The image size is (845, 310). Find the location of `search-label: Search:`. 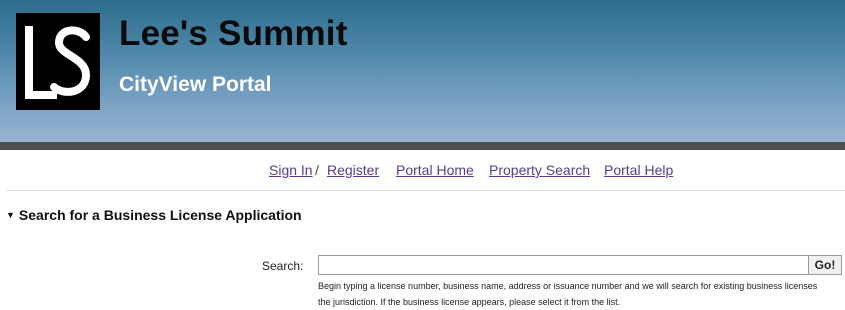

search-label: Search: is located at coordinates (283, 266).